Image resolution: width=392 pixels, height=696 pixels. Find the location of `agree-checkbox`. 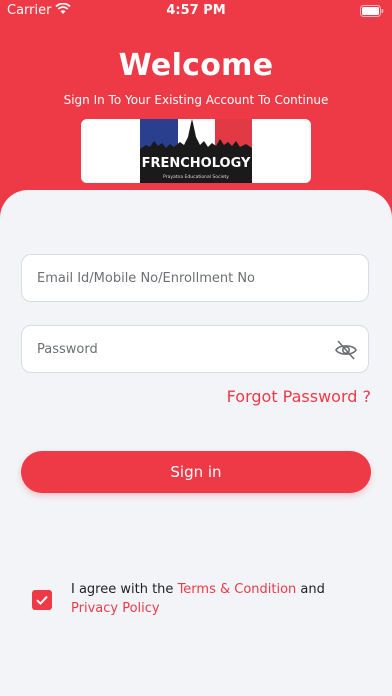

agree-checkbox is located at coordinates (42, 600).